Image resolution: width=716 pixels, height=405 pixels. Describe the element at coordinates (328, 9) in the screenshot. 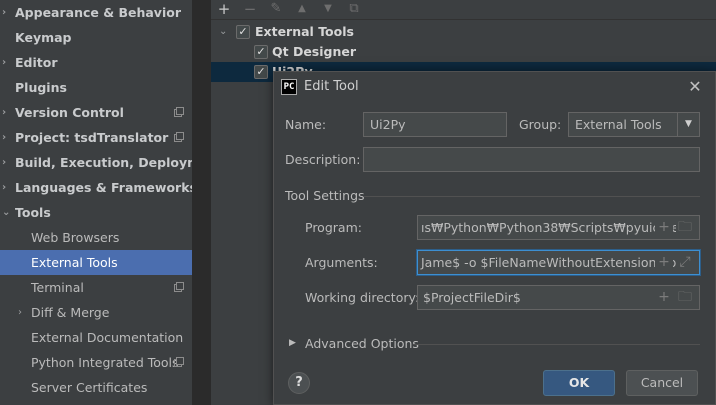

I see `move-down-button: ▼` at that location.